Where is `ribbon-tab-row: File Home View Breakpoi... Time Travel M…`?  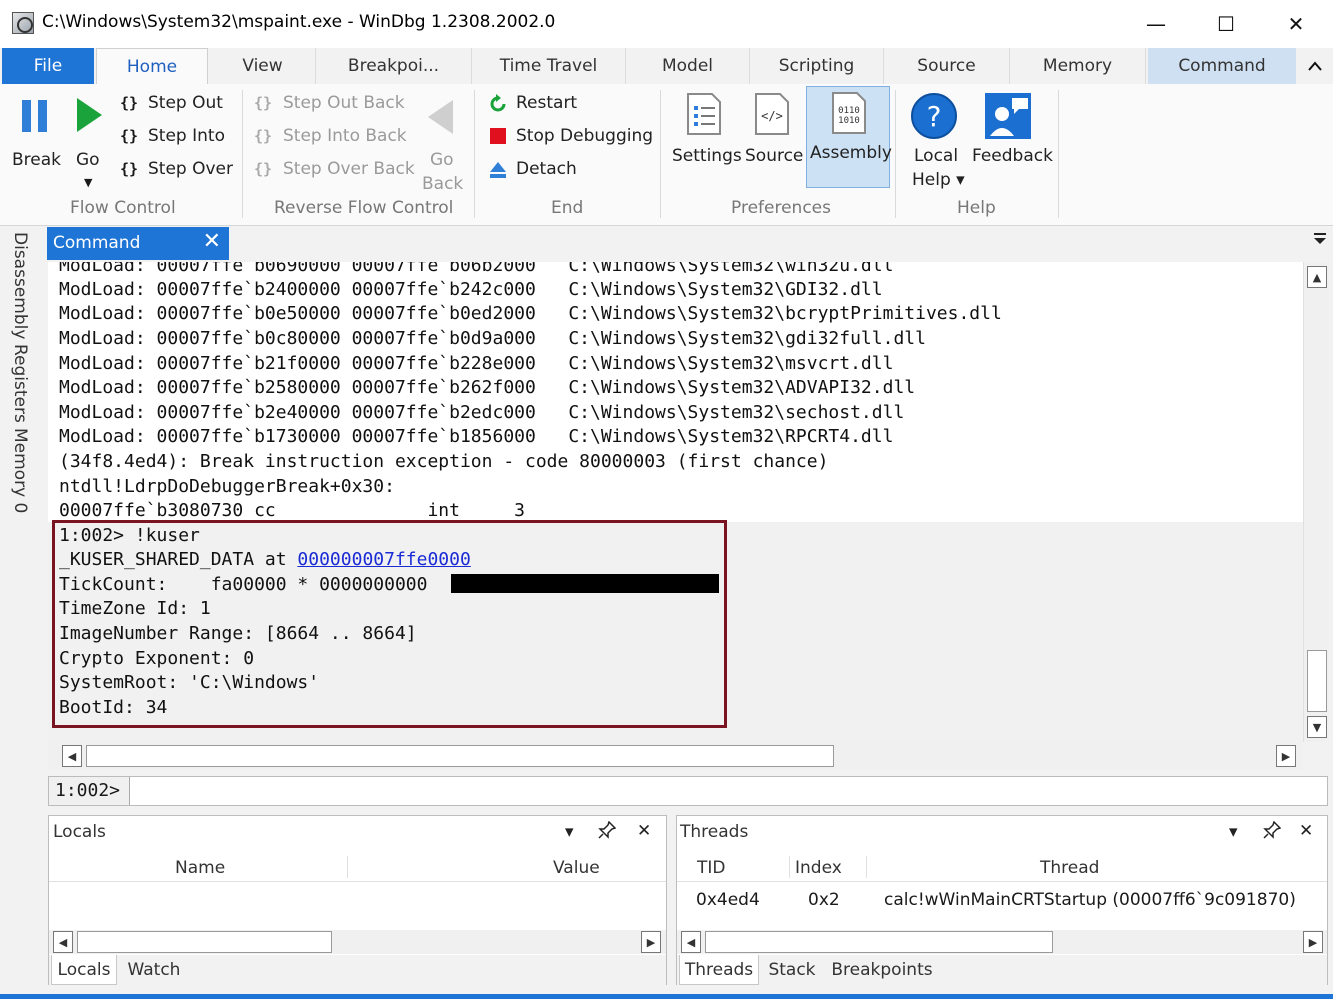 ribbon-tab-row: File Home View Breakpoi... Time Travel M… is located at coordinates (666, 66).